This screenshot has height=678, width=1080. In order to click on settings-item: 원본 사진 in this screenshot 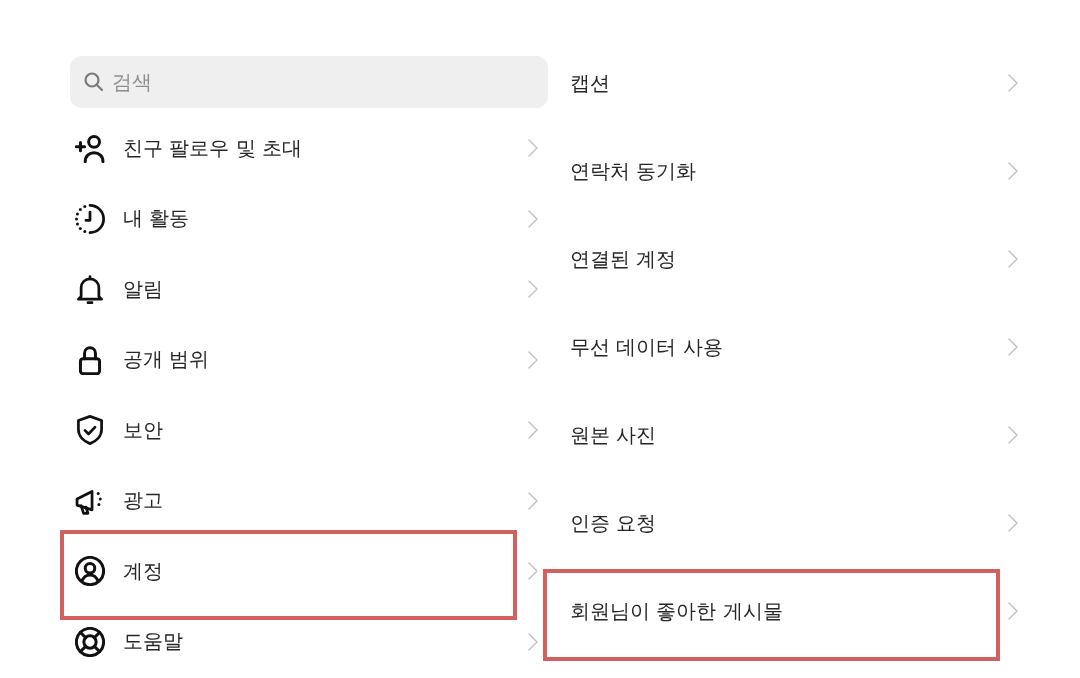, I will do `click(775, 435)`.